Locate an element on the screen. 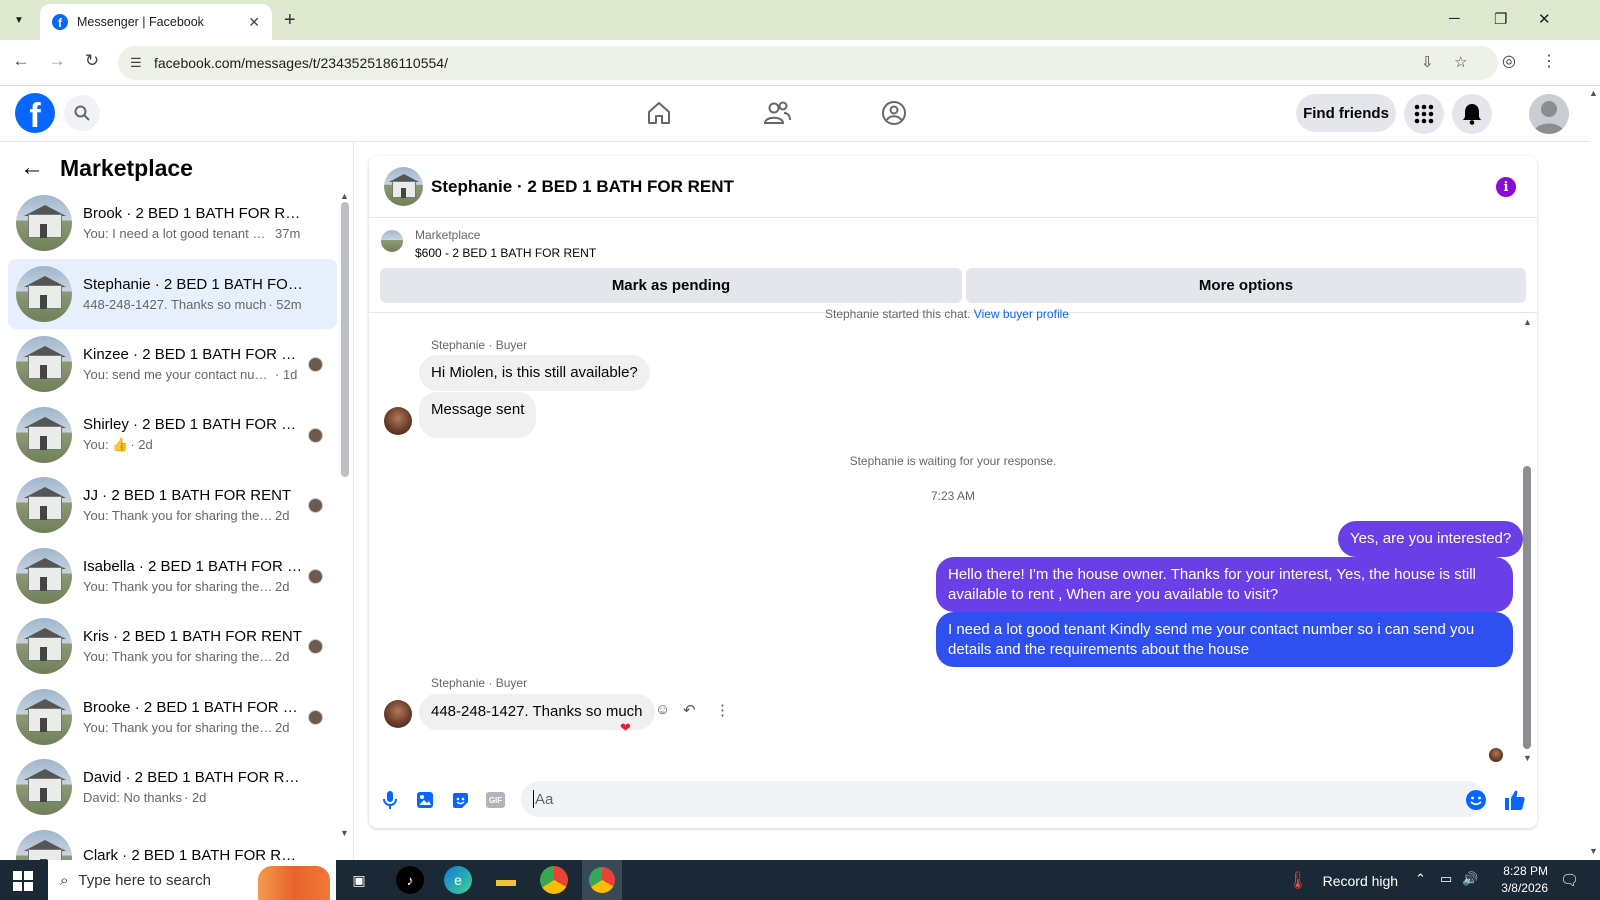 This screenshot has height=900, width=1600. menu-grid-icon is located at coordinates (1424, 114).